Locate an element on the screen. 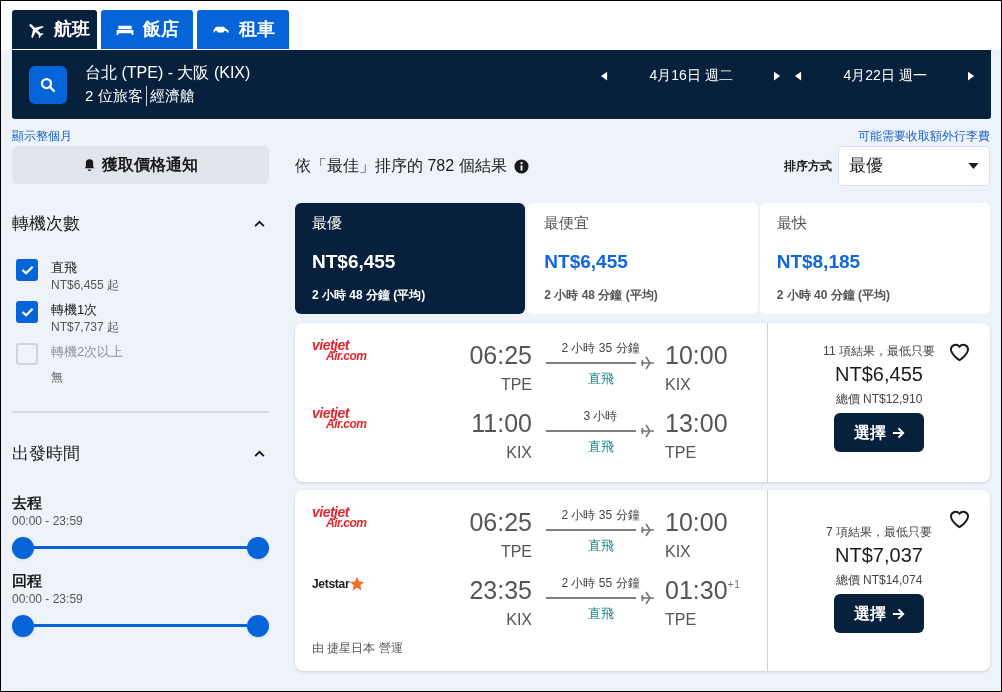 Image resolution: width=1002 pixels, height=692 pixels. tab-price: NT$8,185 is located at coordinates (818, 262).